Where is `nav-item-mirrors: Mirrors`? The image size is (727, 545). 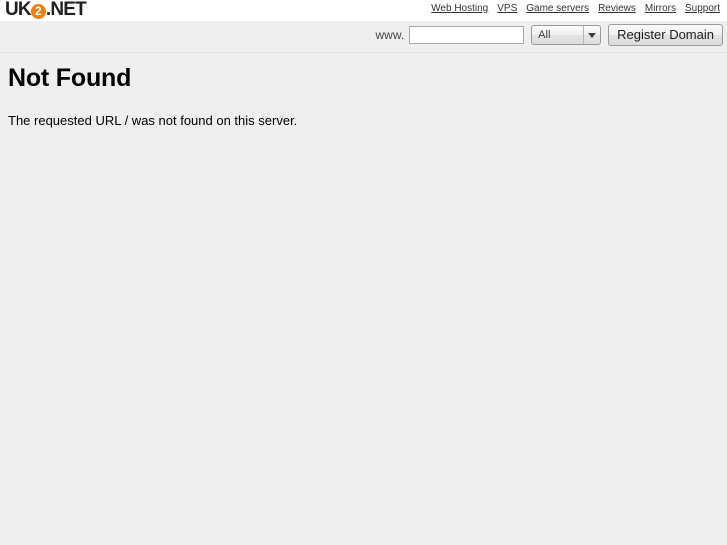
nav-item-mirrors: Mirrors is located at coordinates (660, 9).